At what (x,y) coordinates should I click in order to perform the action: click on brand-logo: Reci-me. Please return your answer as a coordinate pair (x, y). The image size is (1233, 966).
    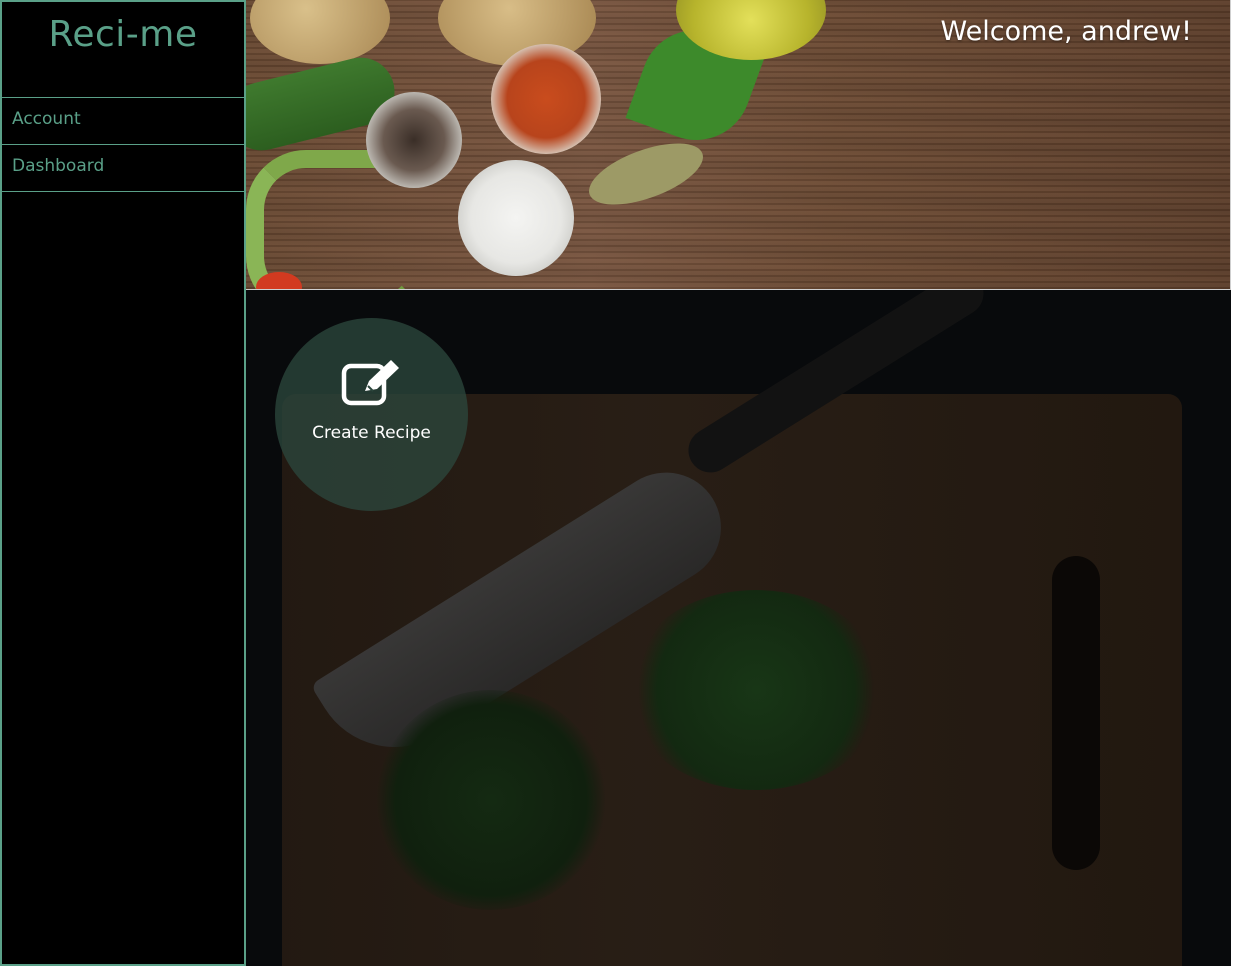
    Looking at the image, I should click on (123, 50).